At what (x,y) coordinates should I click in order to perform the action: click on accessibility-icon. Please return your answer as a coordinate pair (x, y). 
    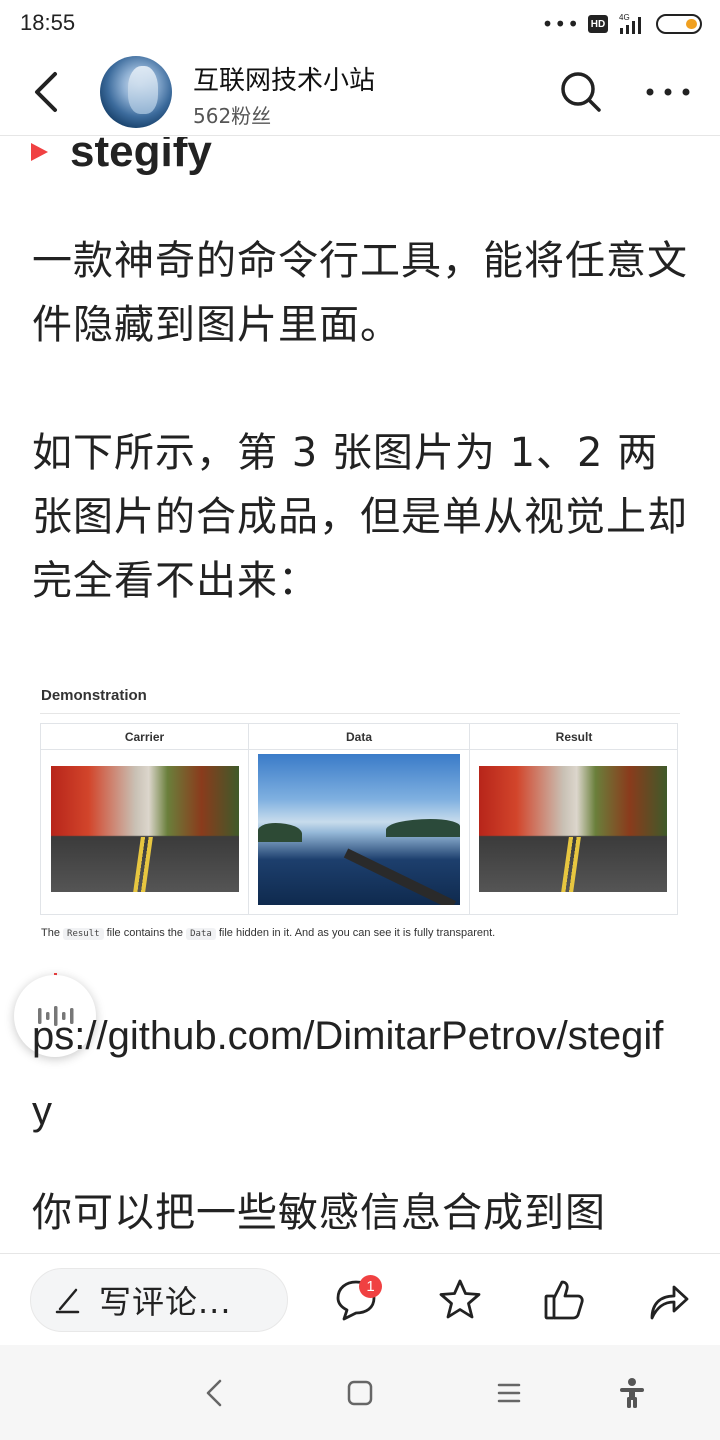
    Looking at the image, I should click on (632, 1393).